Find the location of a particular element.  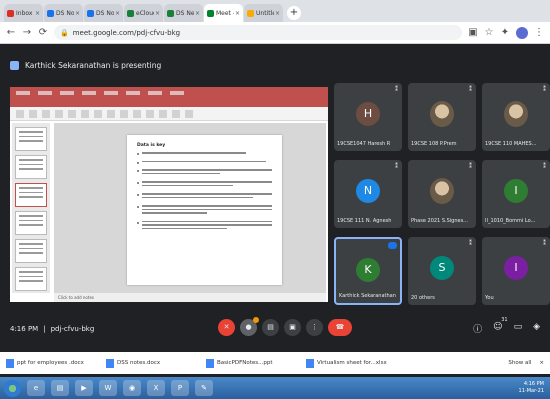

participant-name: 19CSE1047 Haresh R is located at coordinates (364, 144).